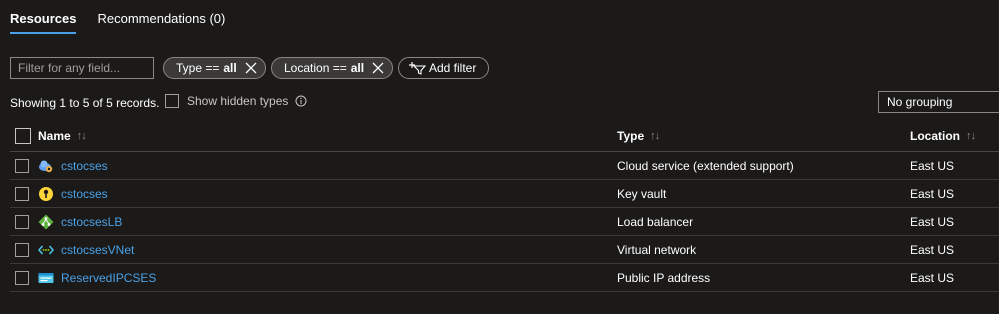 This screenshot has width=999, height=314. I want to click on table-row: cstocses Key vault East US, so click(504, 194).